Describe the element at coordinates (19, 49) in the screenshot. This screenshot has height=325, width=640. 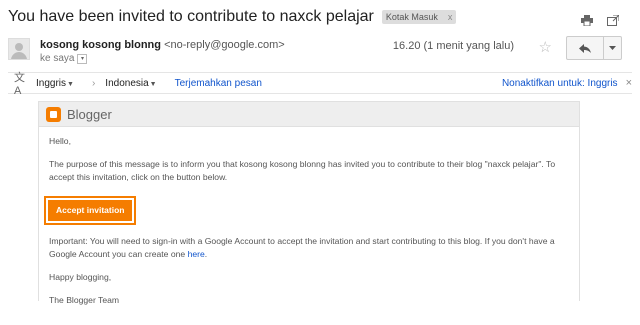
I see `sender-avatar` at that location.